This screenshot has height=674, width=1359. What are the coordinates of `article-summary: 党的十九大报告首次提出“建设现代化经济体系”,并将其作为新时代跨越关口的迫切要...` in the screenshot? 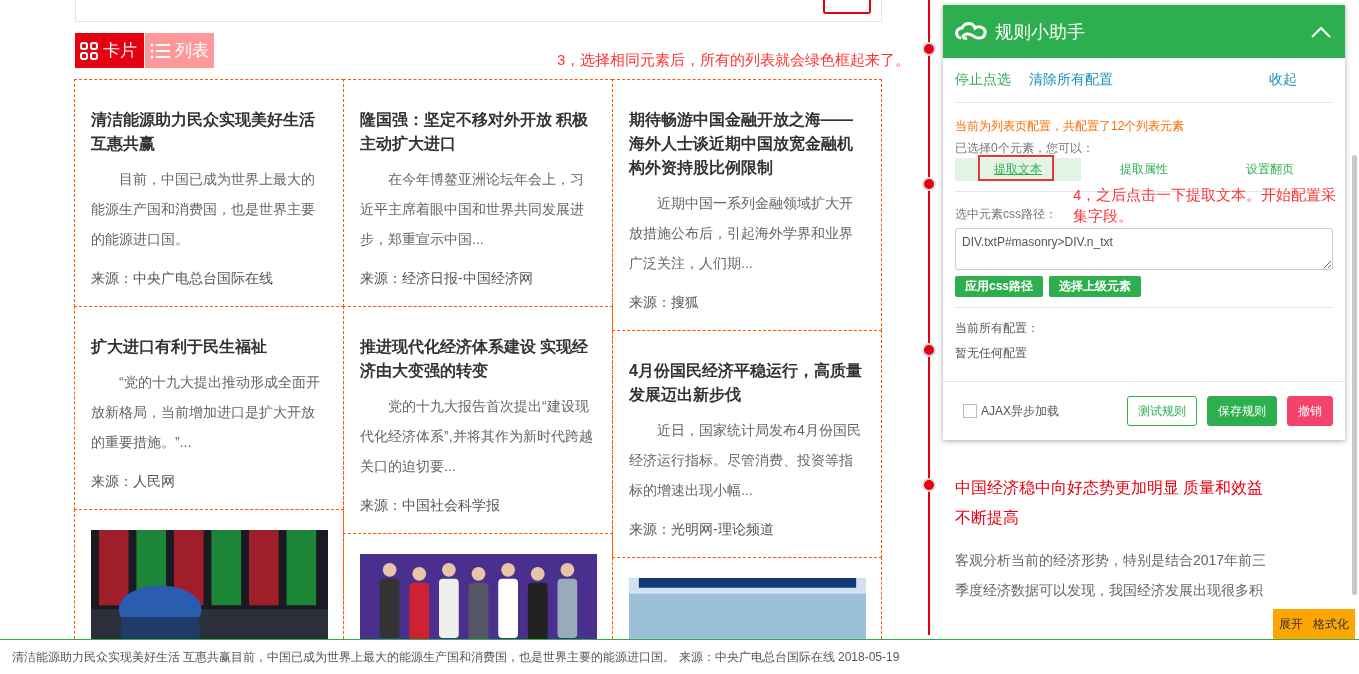 It's located at (477, 436).